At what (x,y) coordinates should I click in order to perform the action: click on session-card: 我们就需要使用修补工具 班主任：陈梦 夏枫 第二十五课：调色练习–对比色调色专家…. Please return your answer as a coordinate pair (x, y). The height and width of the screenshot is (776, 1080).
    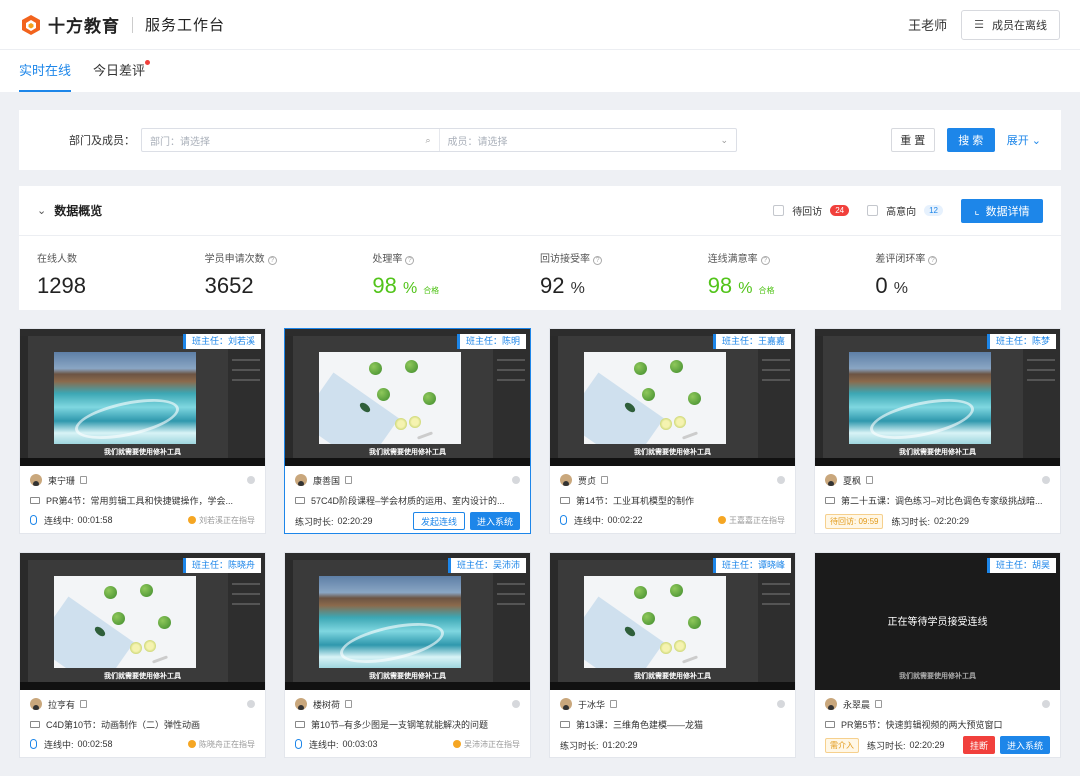
    Looking at the image, I should click on (937, 431).